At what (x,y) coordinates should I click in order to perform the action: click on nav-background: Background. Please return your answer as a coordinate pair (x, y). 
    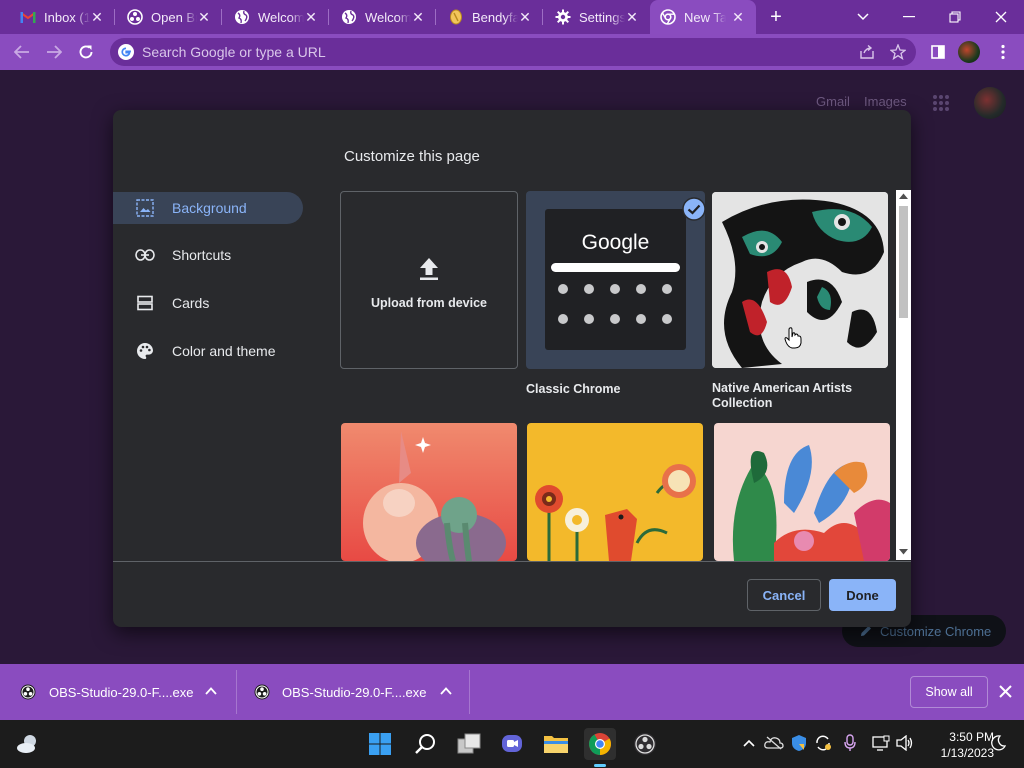
    Looking at the image, I should click on (208, 208).